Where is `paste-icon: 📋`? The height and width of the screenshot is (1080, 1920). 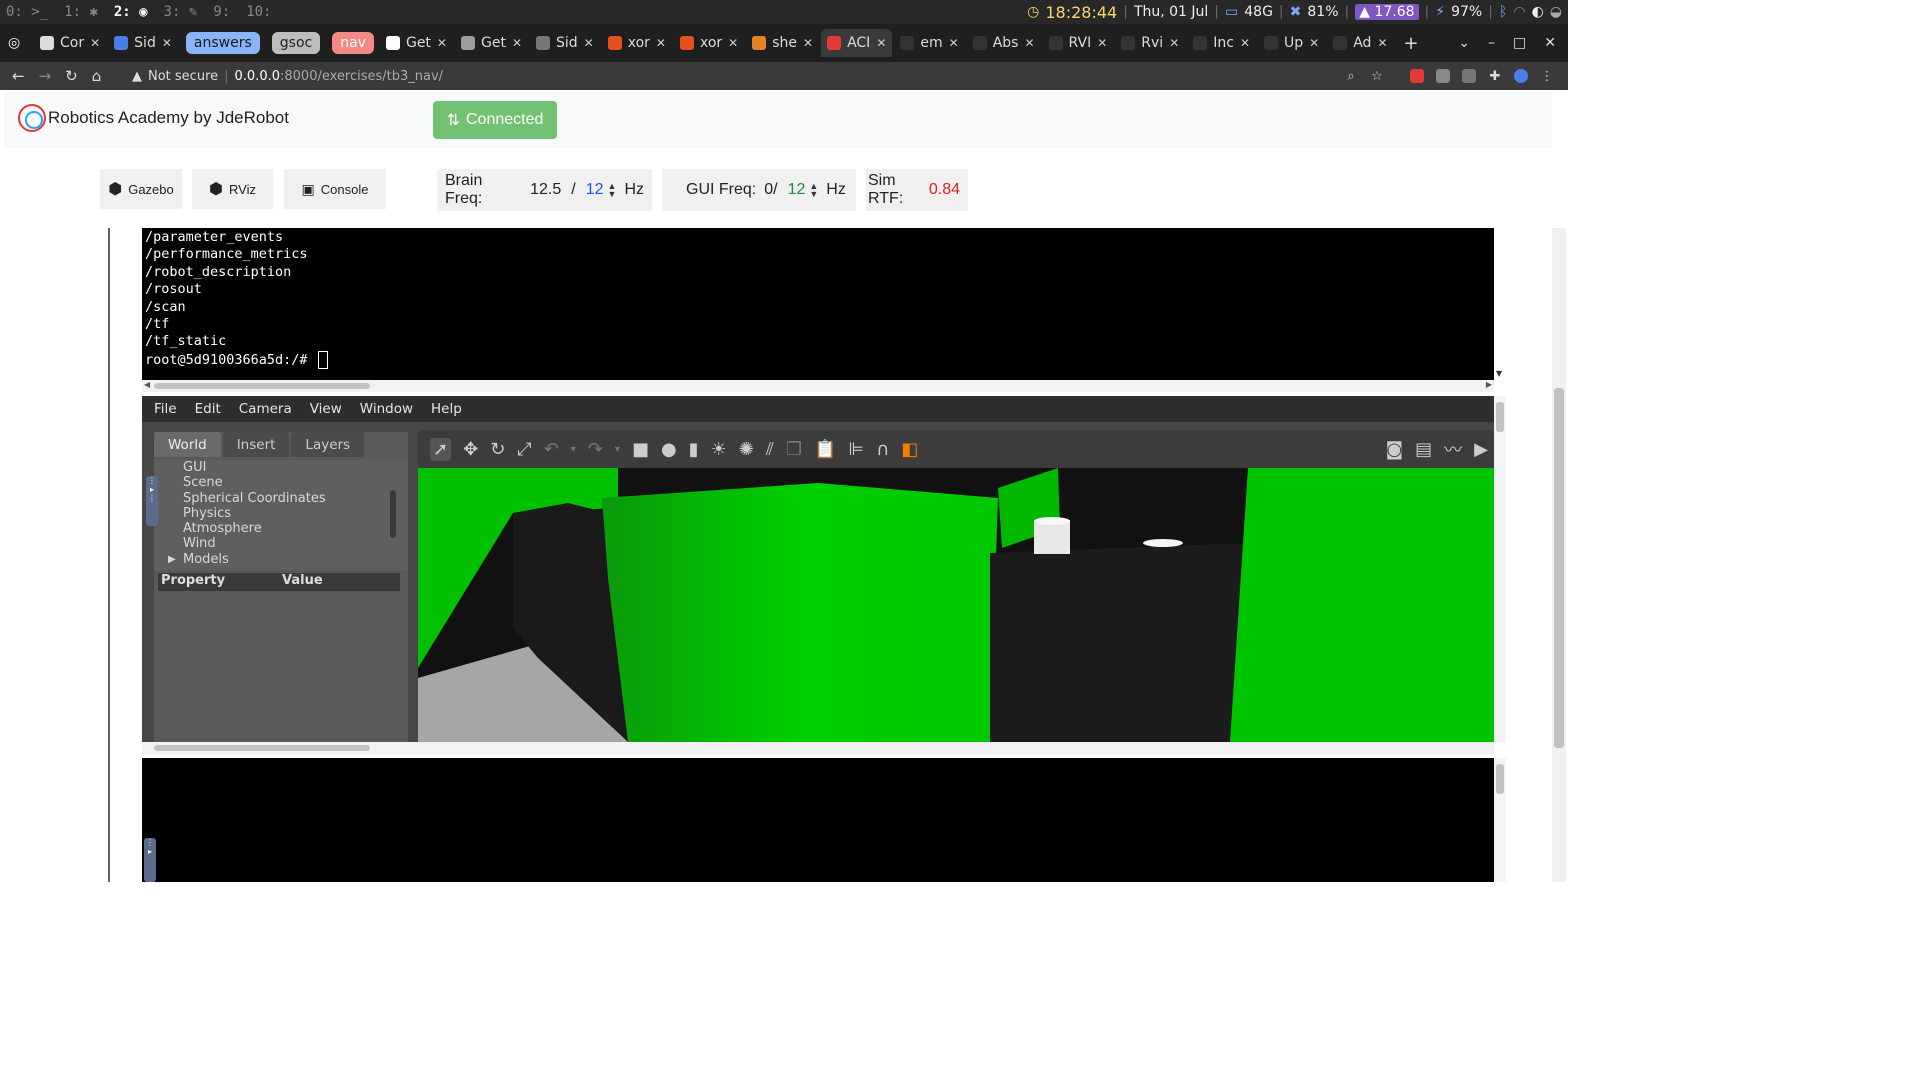
paste-icon: 📋 is located at coordinates (825, 449).